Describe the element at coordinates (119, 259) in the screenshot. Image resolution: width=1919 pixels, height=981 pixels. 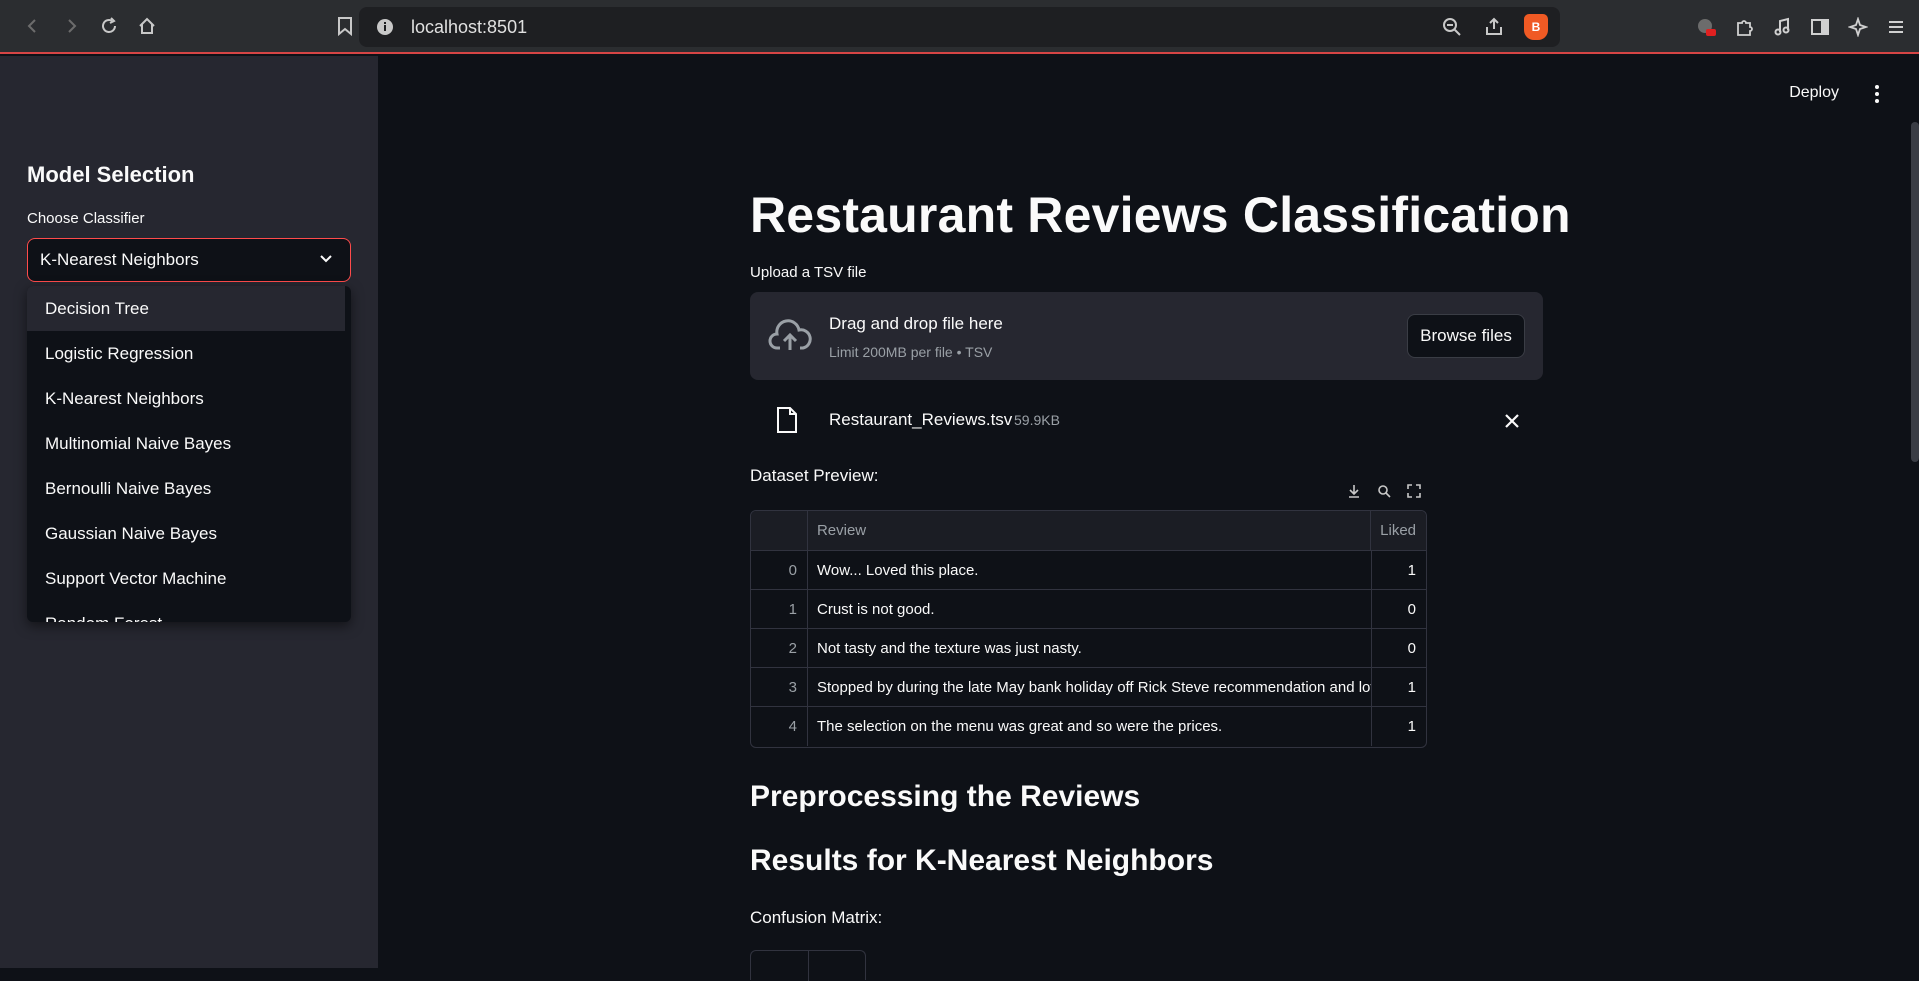
I see `classifier-selected-value: K-Nearest Neighbors` at that location.